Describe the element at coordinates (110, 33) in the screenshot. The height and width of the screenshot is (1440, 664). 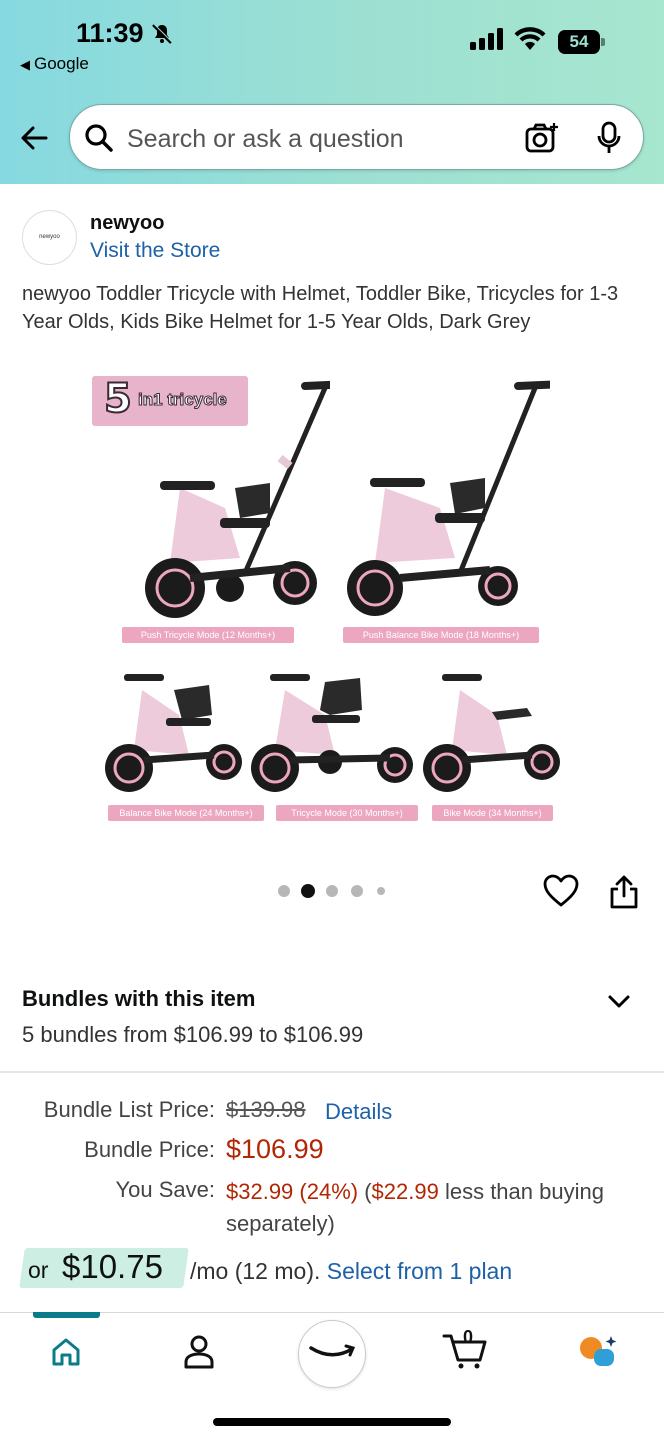
I see `status-time: 11:39` at that location.